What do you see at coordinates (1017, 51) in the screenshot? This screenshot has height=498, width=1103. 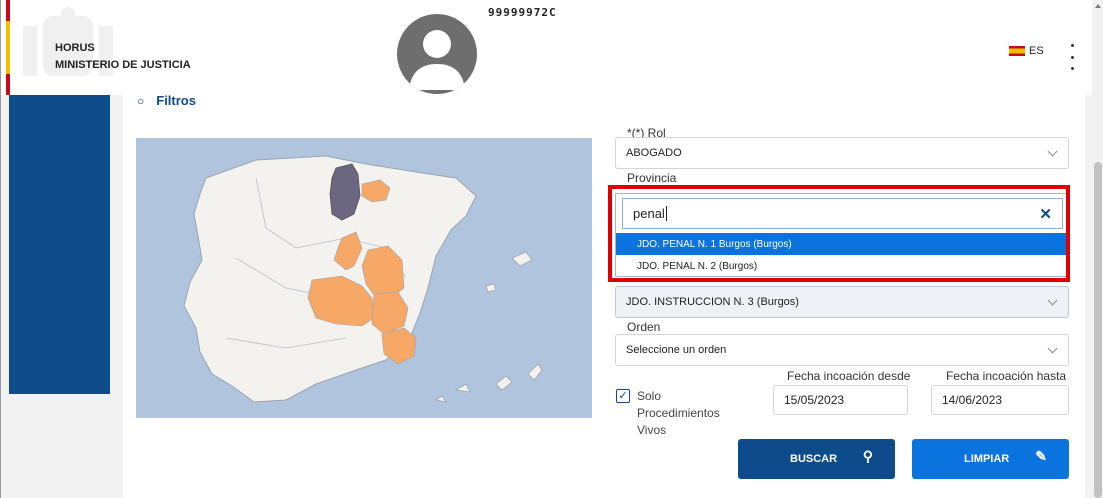 I see `spain-flag-icon` at bounding box center [1017, 51].